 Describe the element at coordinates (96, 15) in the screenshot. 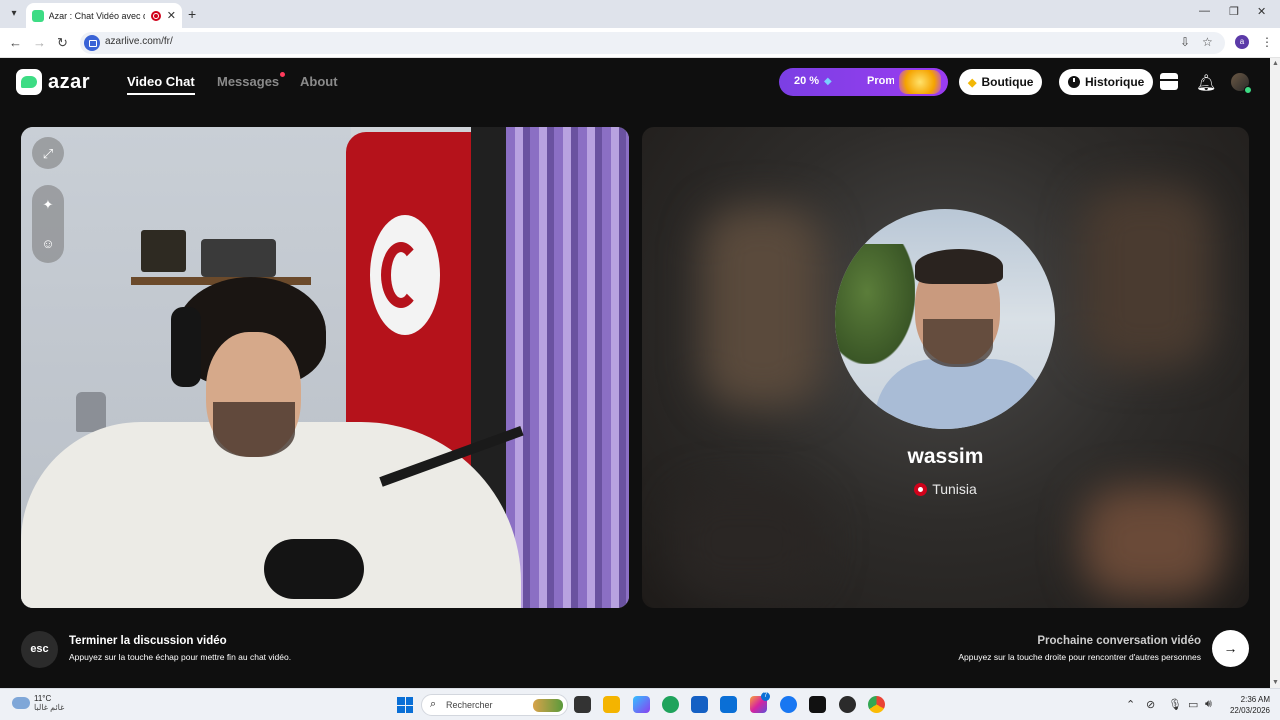

I see `tab-title: Azar : Chat Vidéo avec de n` at that location.